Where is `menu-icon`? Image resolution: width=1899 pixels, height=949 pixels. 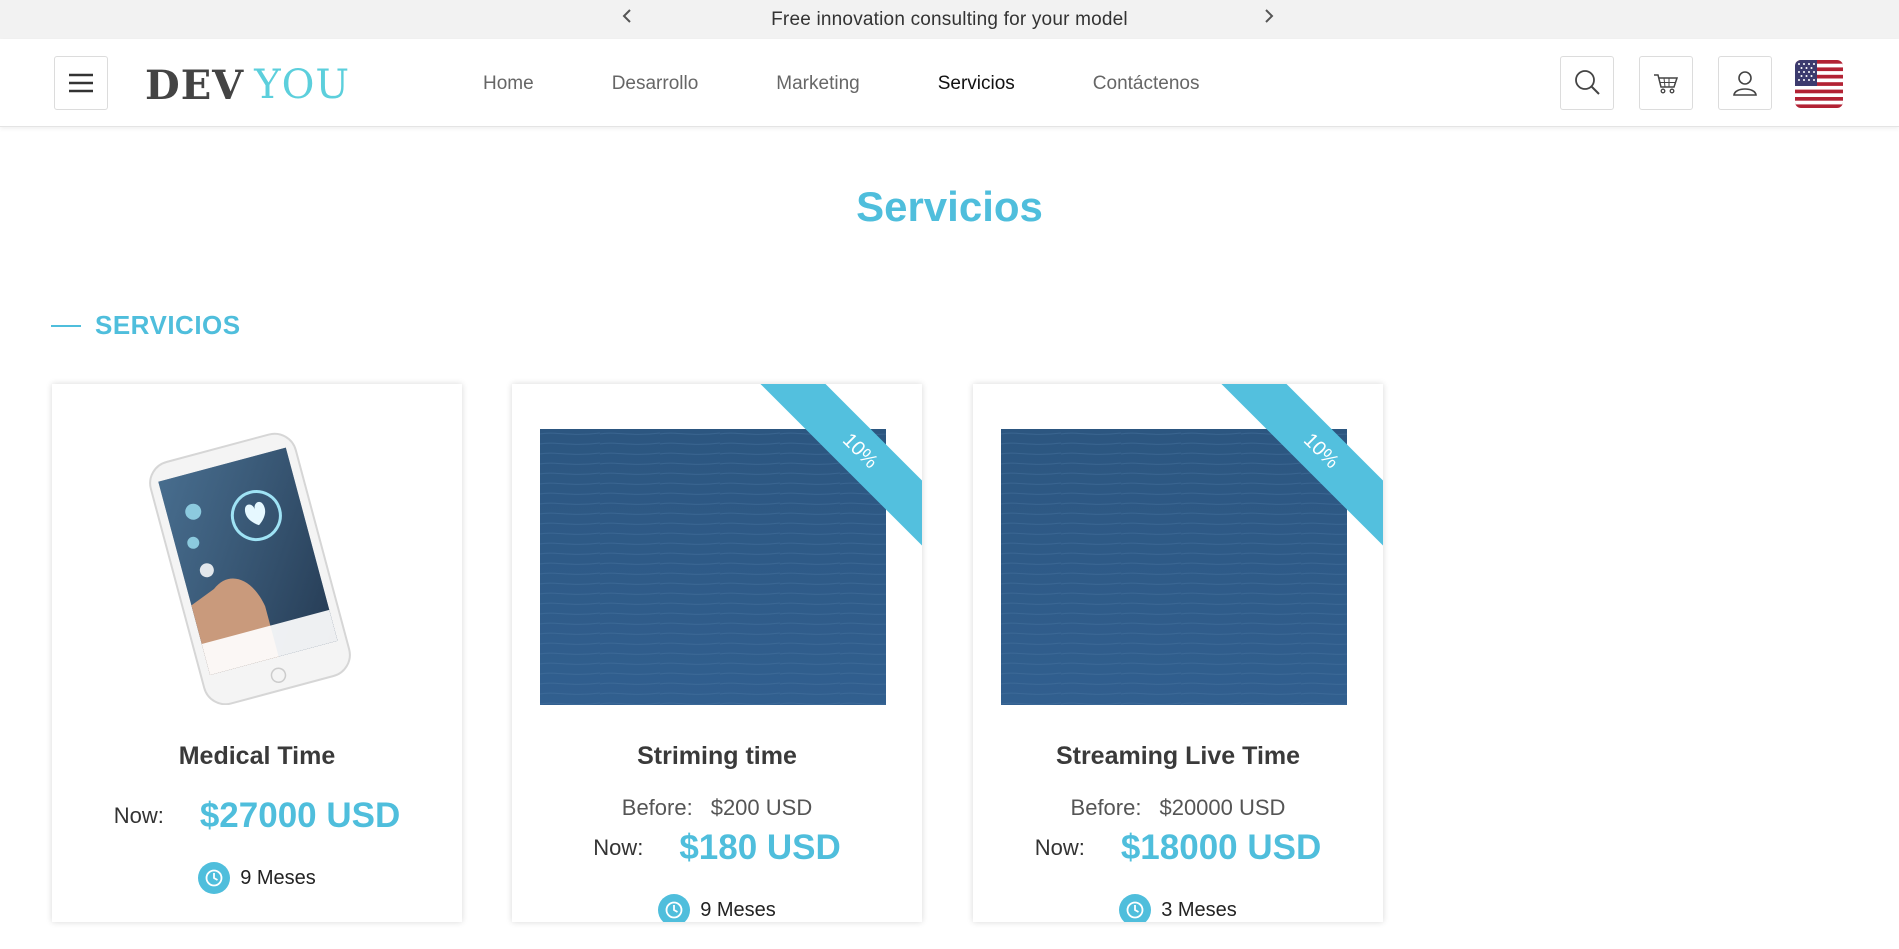
menu-icon is located at coordinates (81, 83).